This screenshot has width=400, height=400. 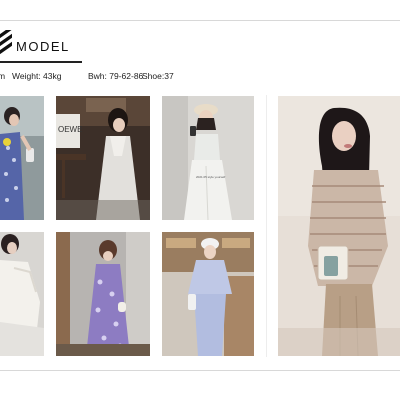 I want to click on shirt-print-text: 2021.05 style yourself, so click(x=210, y=177).